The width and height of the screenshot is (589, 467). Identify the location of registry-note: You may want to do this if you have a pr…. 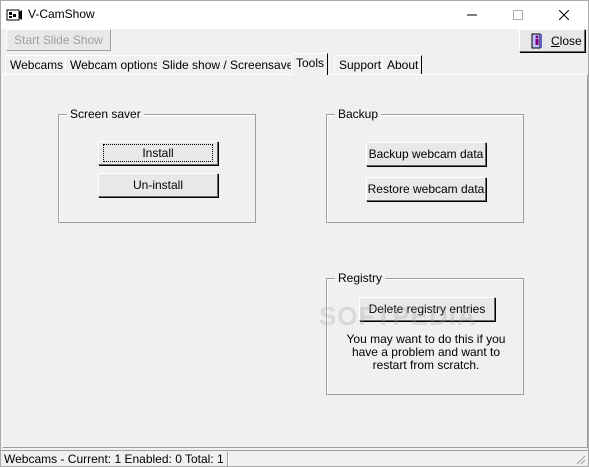
(426, 352).